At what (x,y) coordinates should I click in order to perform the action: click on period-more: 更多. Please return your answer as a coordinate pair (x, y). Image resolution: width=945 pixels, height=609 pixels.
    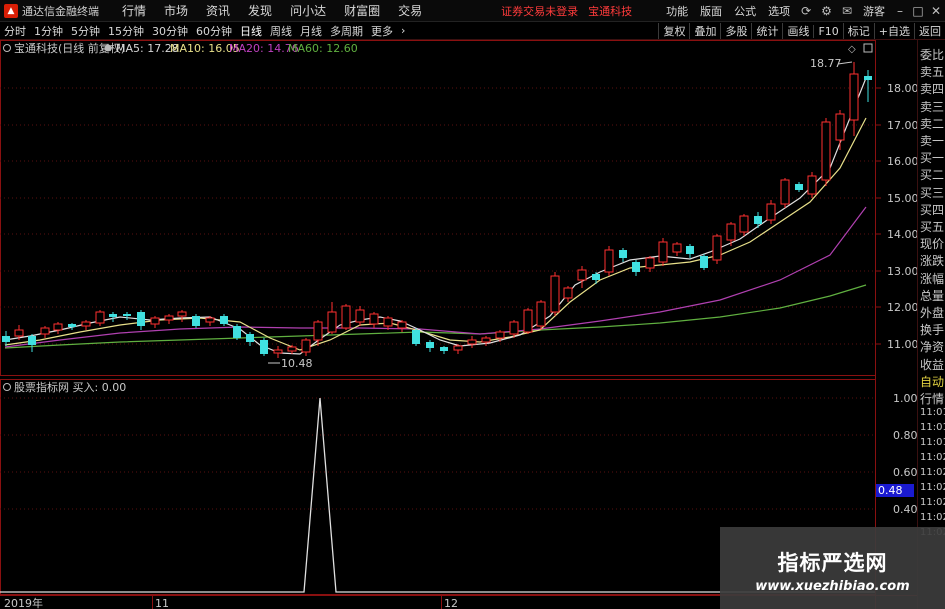
    Looking at the image, I should click on (382, 31).